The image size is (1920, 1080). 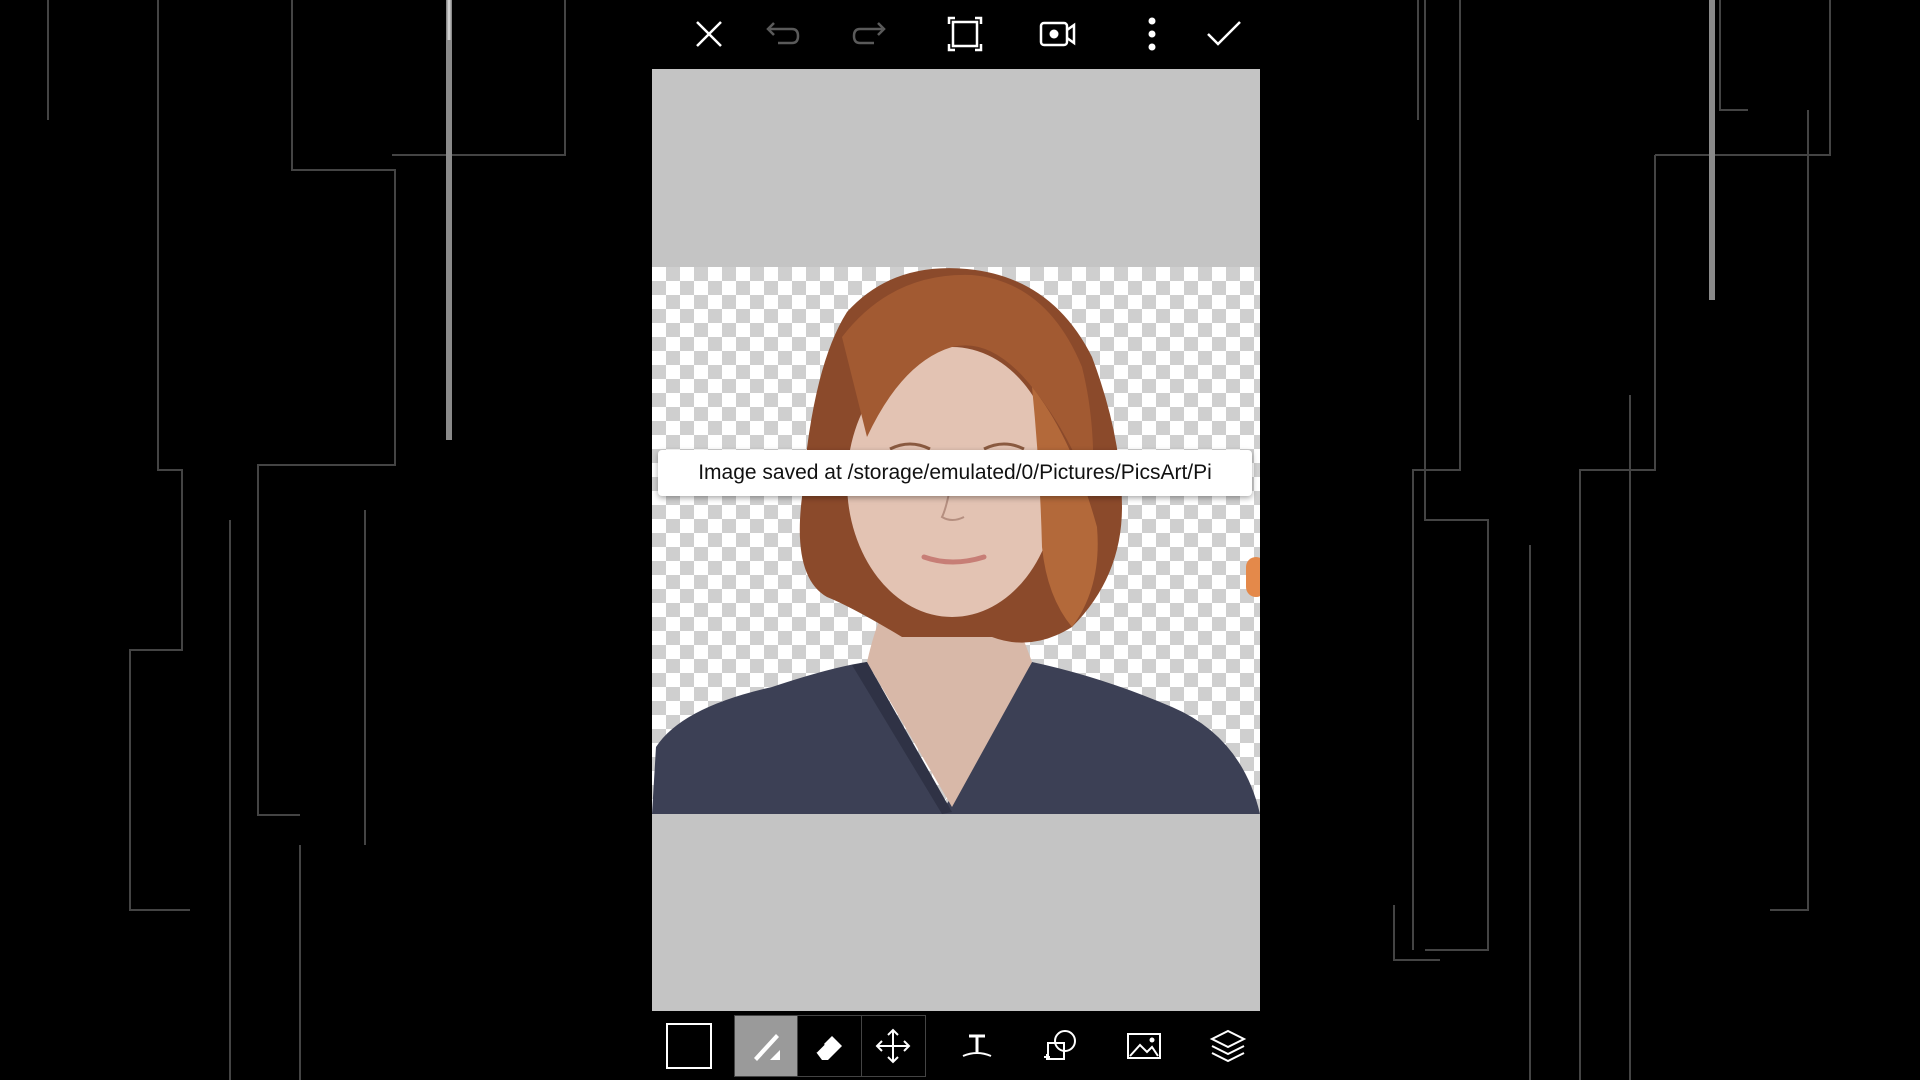 What do you see at coordinates (1253, 577) in the screenshot?
I see `handle-indicator` at bounding box center [1253, 577].